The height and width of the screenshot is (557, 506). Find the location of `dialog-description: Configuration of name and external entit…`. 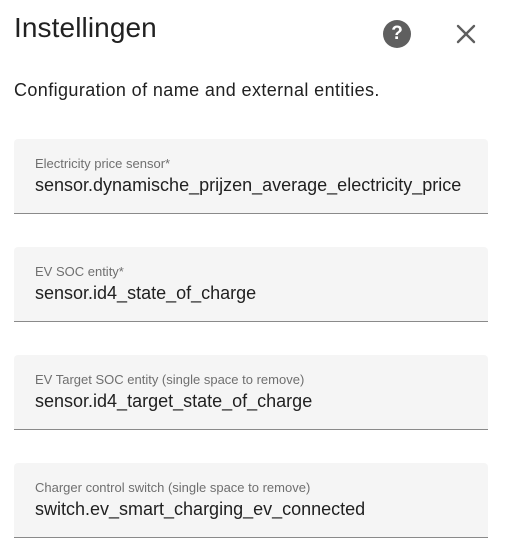

dialog-description: Configuration of name and external entit… is located at coordinates (197, 90).